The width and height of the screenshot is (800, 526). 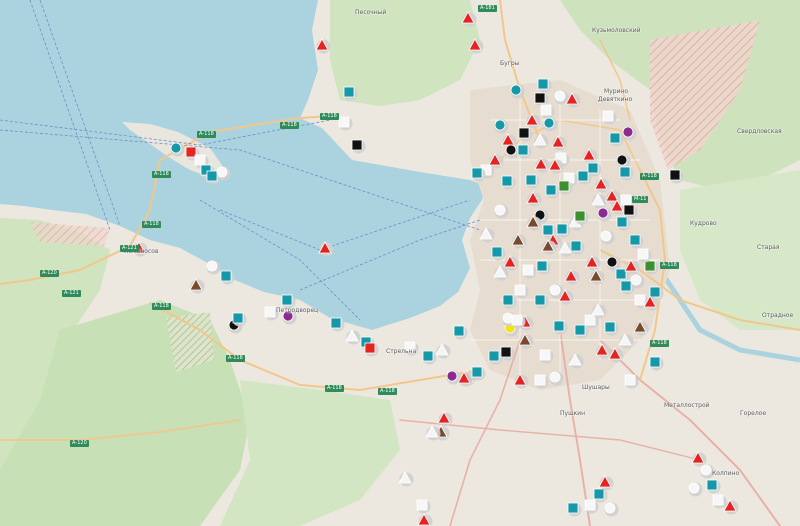 I want to click on place-label: Металлострой, so click(x=687, y=405).